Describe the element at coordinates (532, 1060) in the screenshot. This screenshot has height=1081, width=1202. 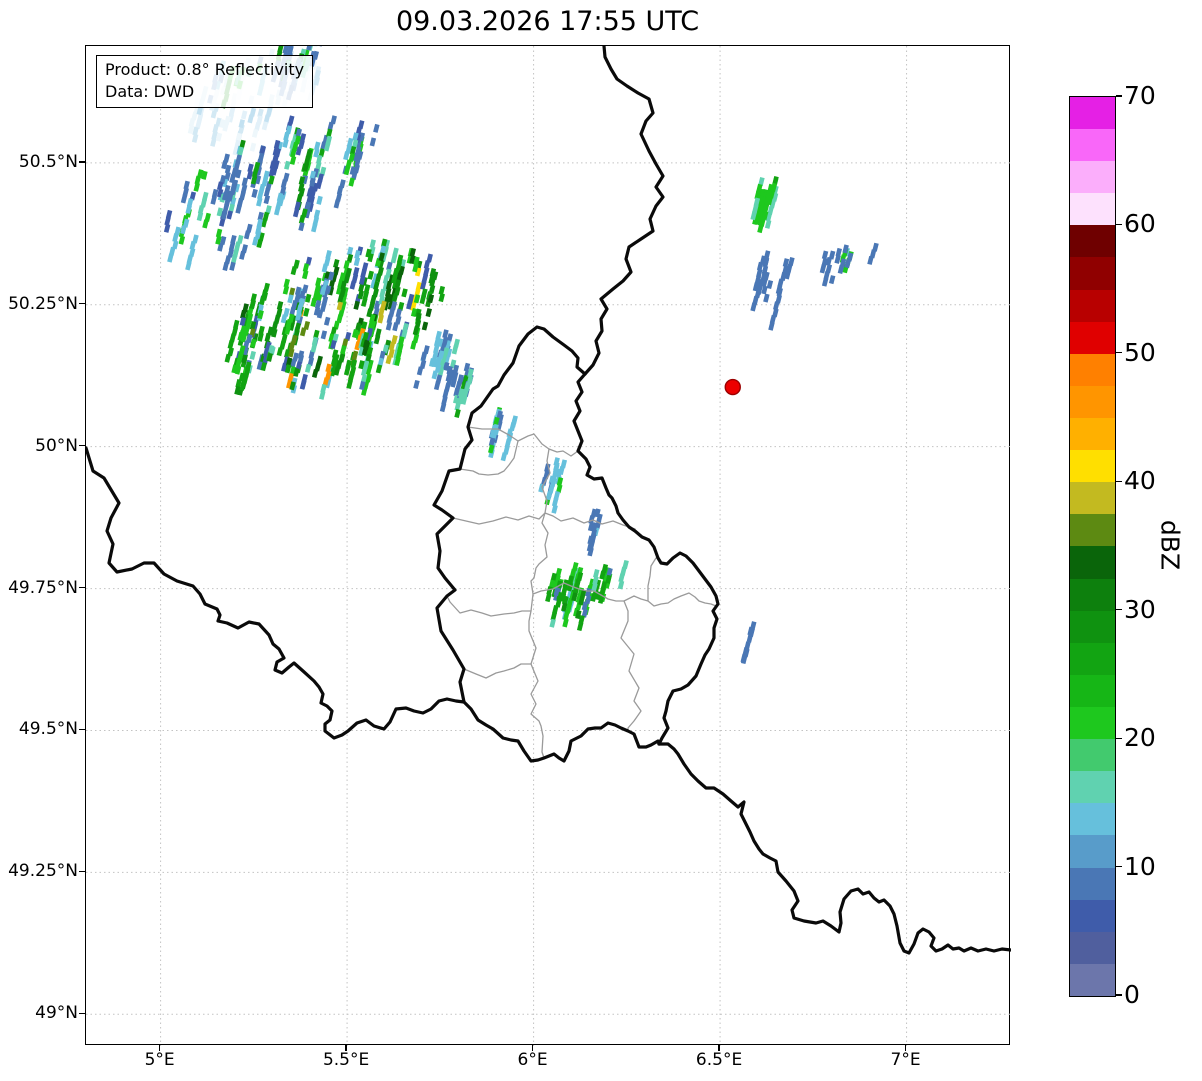
I see `lon-tick-label: 6°E` at that location.